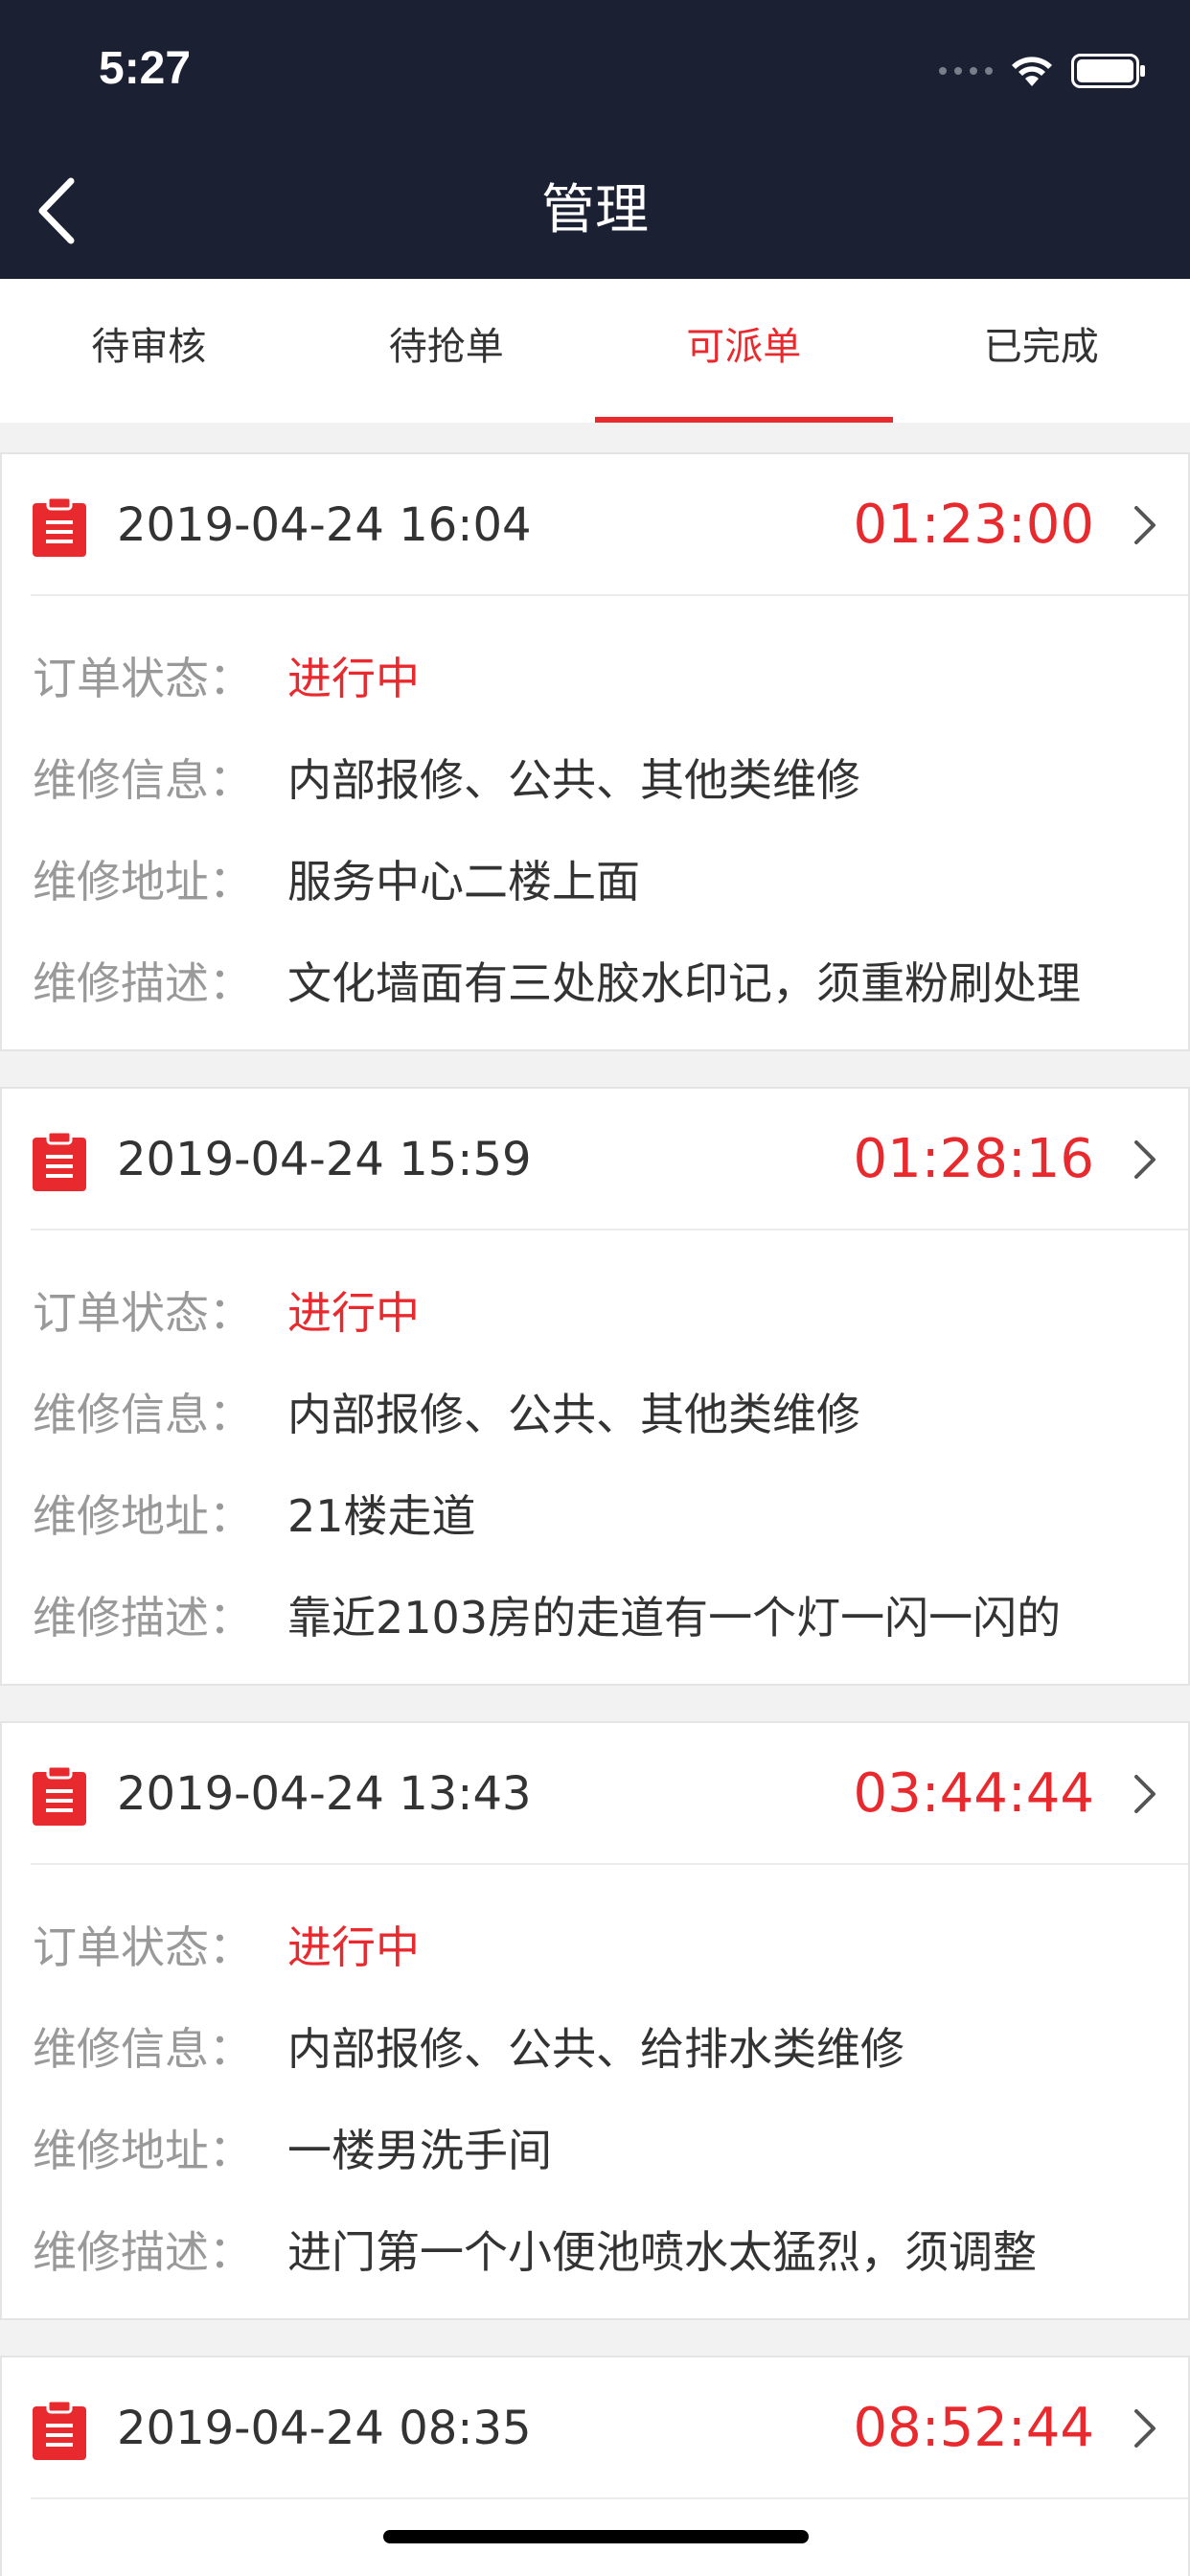 Image resolution: width=1190 pixels, height=2576 pixels. I want to click on tab-bar: 待审核 待抢单 可派单 已完成, so click(595, 351).